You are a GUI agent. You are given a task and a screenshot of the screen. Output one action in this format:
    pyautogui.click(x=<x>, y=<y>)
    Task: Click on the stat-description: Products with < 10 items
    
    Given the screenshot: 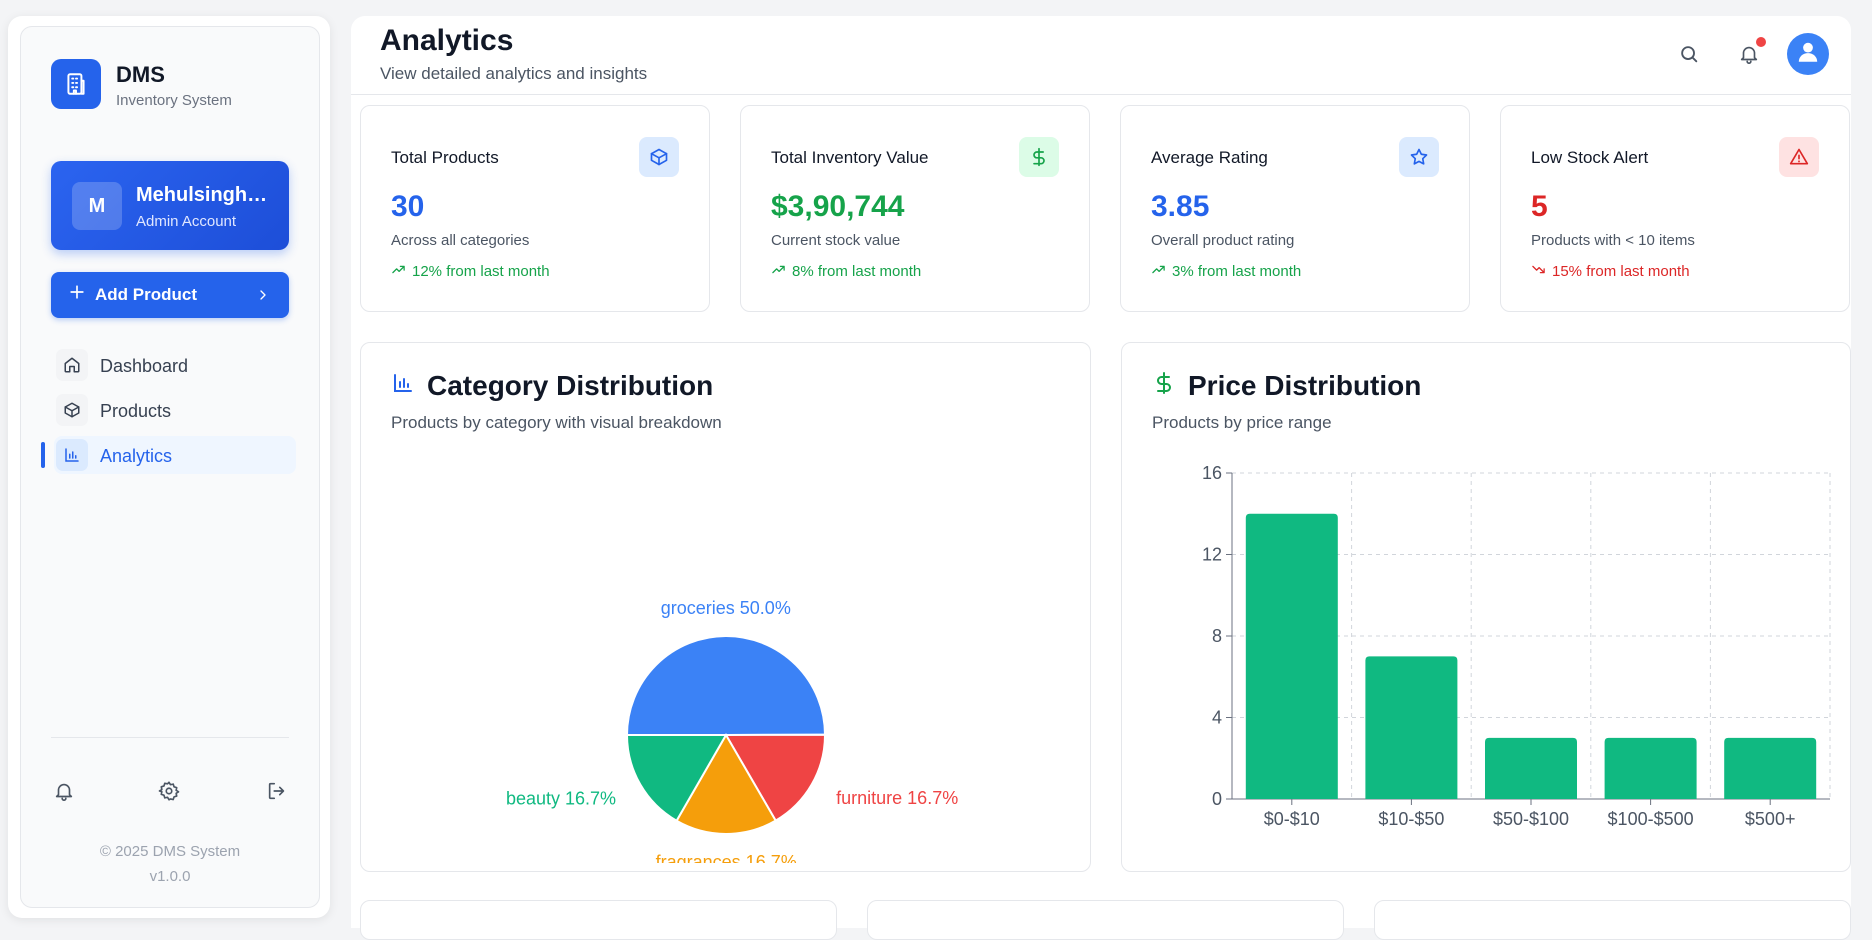 What is the action you would take?
    pyautogui.click(x=1613, y=240)
    